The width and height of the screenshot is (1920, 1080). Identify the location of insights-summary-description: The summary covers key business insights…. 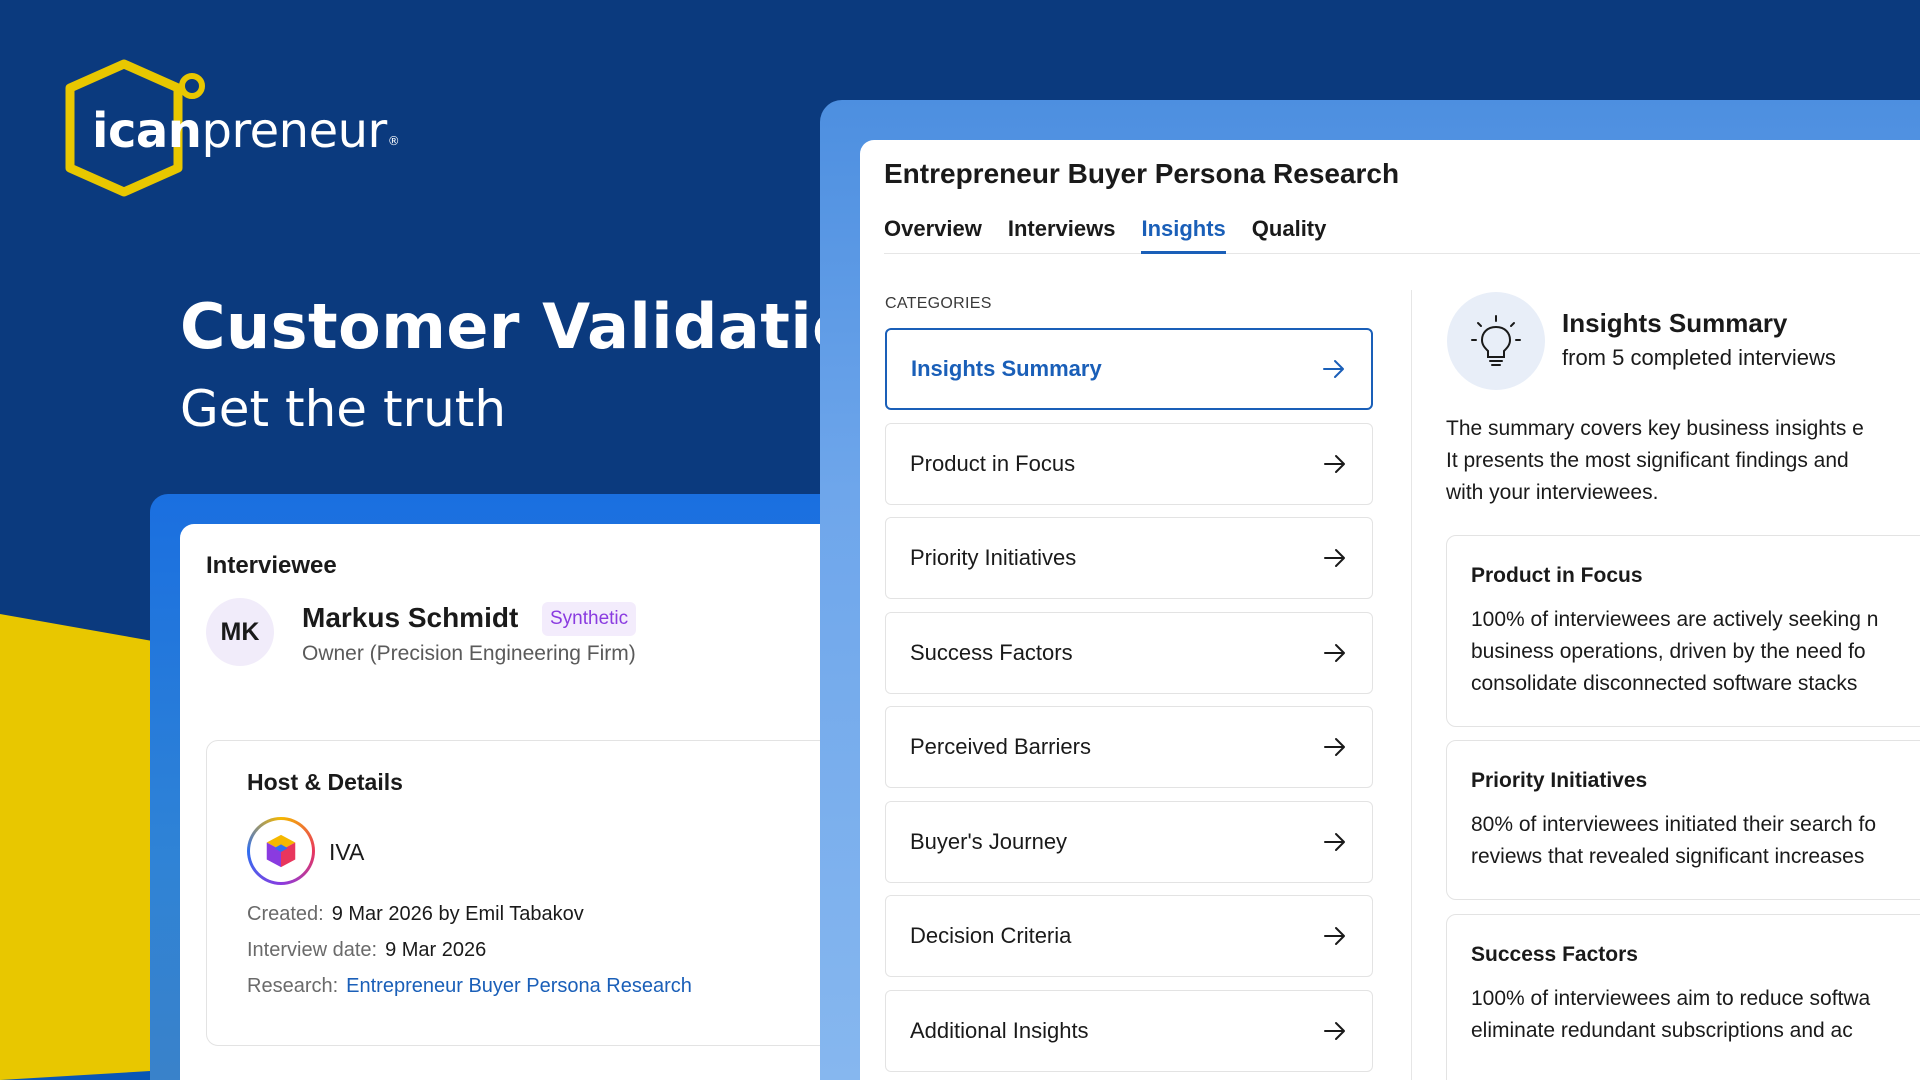
(1683, 461).